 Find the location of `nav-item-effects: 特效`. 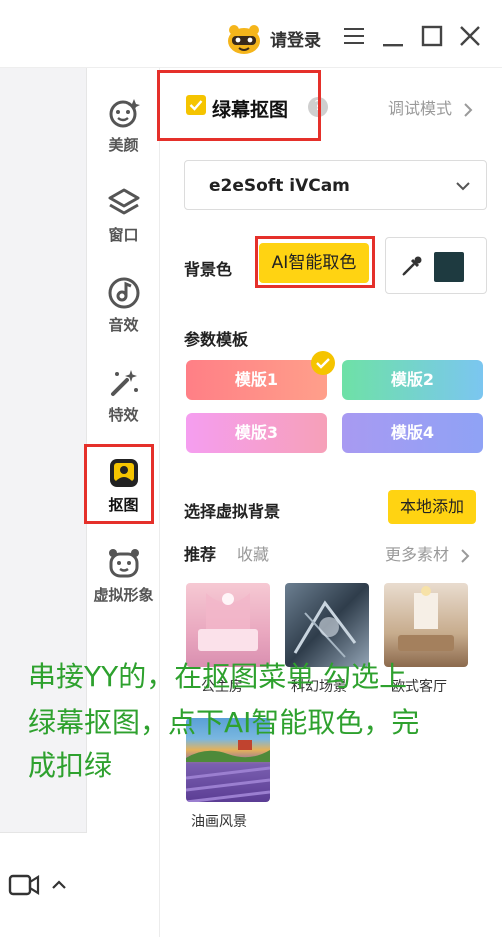

nav-item-effects: 特效 is located at coordinates (123, 395).